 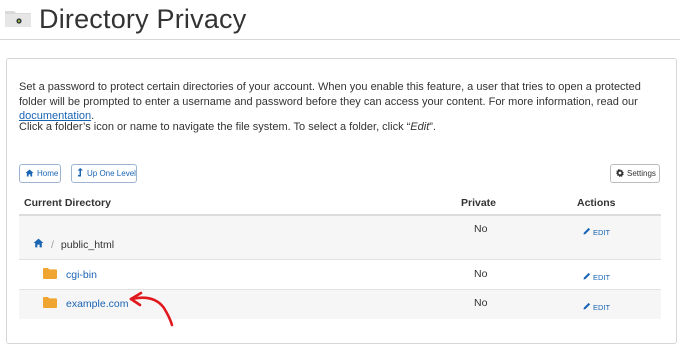 I want to click on level-up-icon, so click(x=80, y=173).